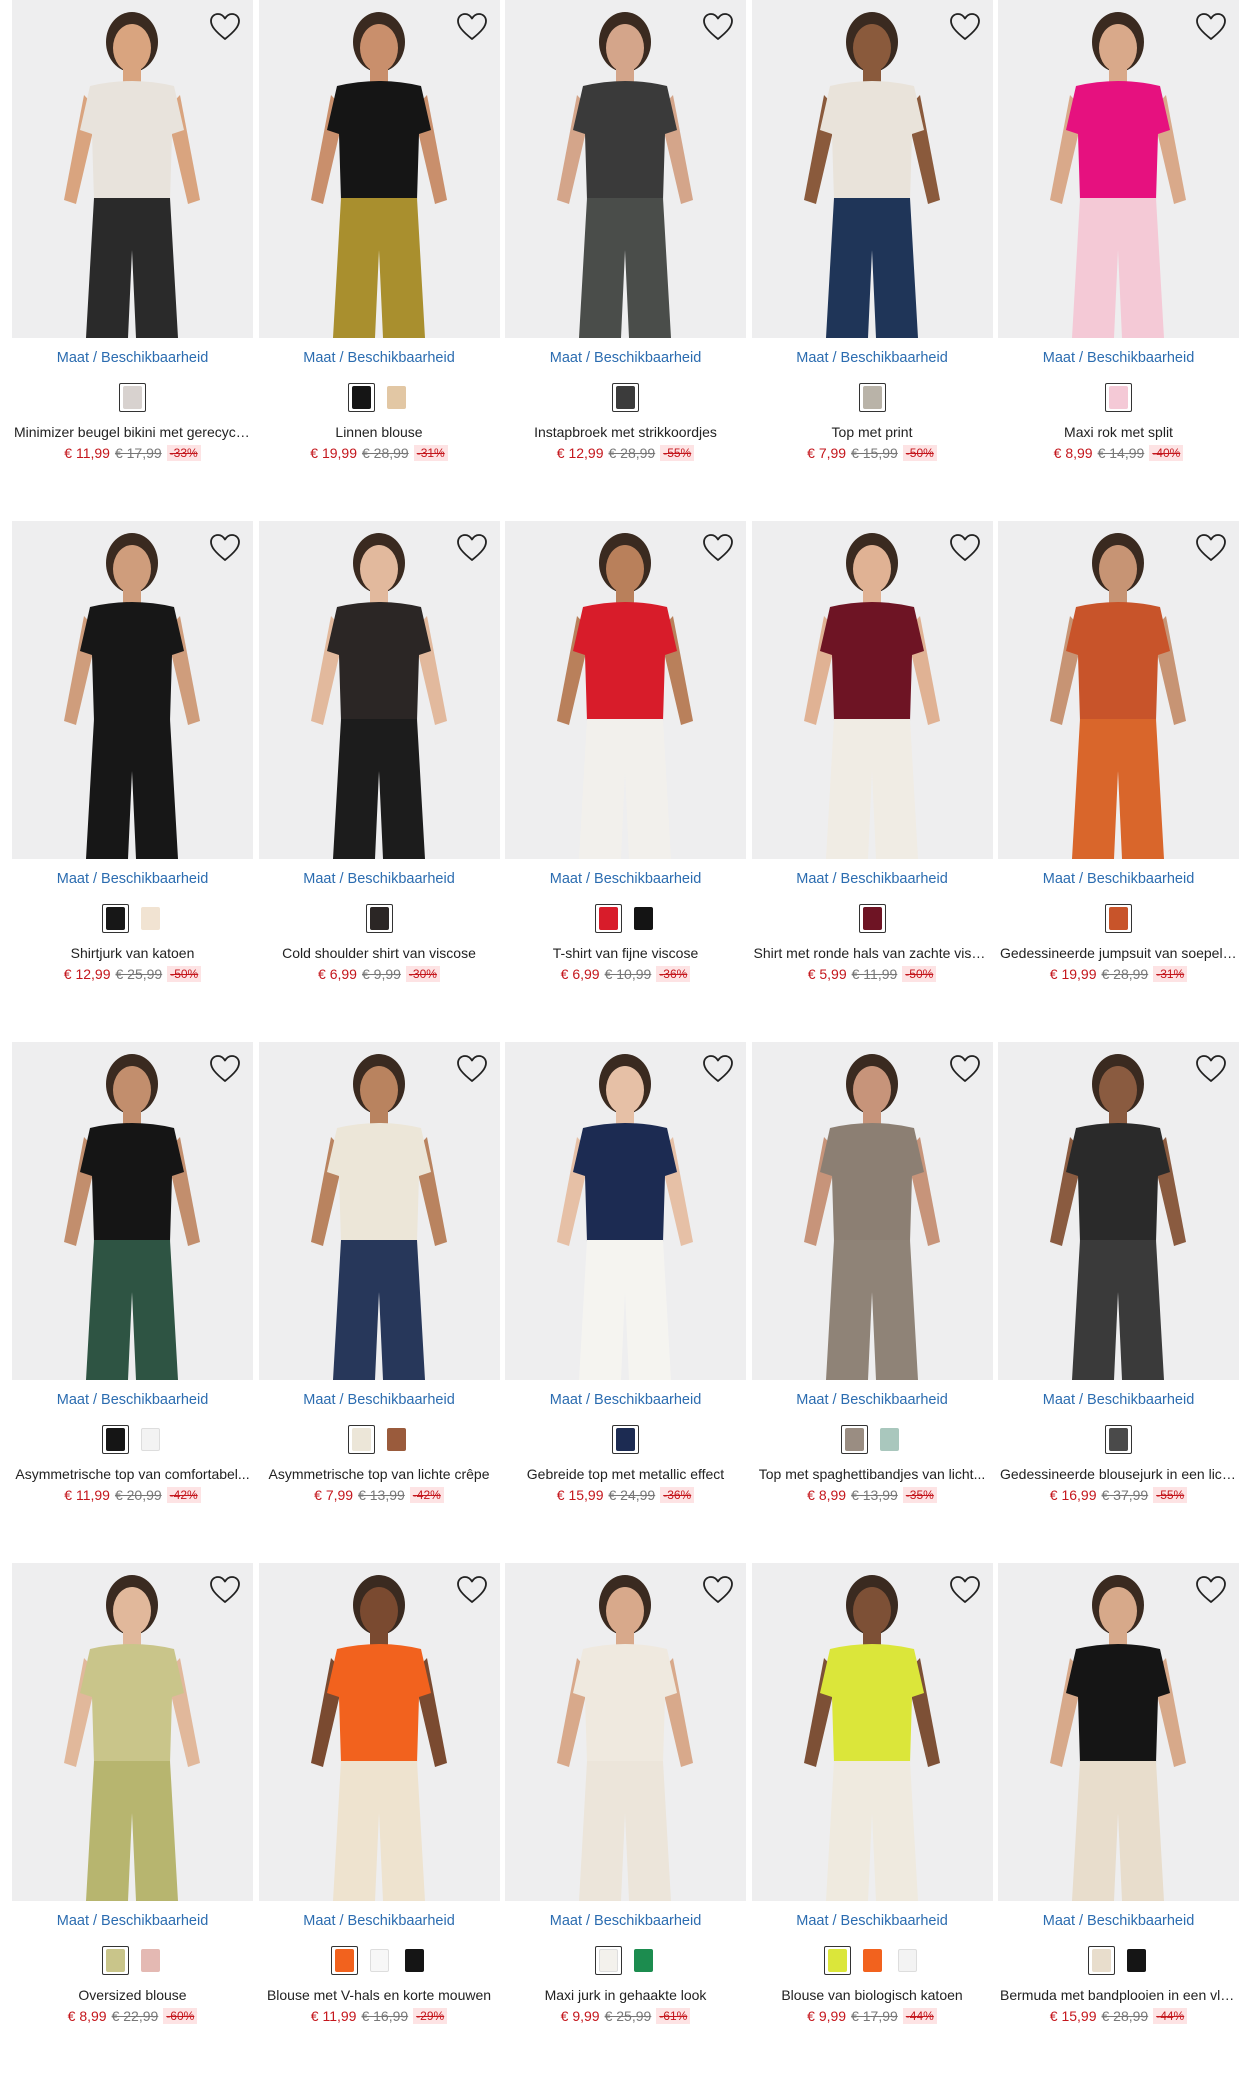 This screenshot has width=1250, height=2082. Describe the element at coordinates (1118, 432) in the screenshot. I see `product-name: Maxi rok met split` at that location.